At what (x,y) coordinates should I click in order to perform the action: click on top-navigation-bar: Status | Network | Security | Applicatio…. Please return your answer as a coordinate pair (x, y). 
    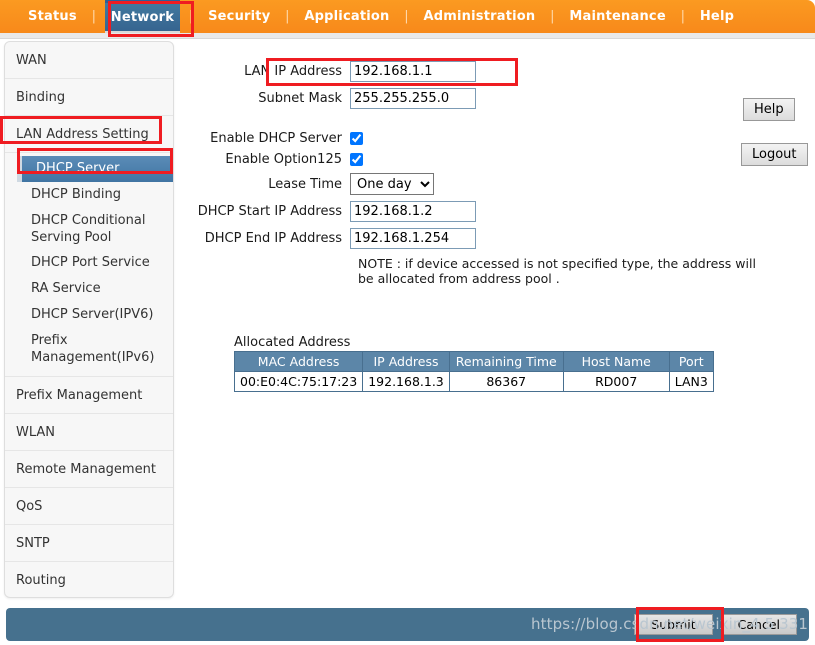
    Looking at the image, I should click on (407, 16).